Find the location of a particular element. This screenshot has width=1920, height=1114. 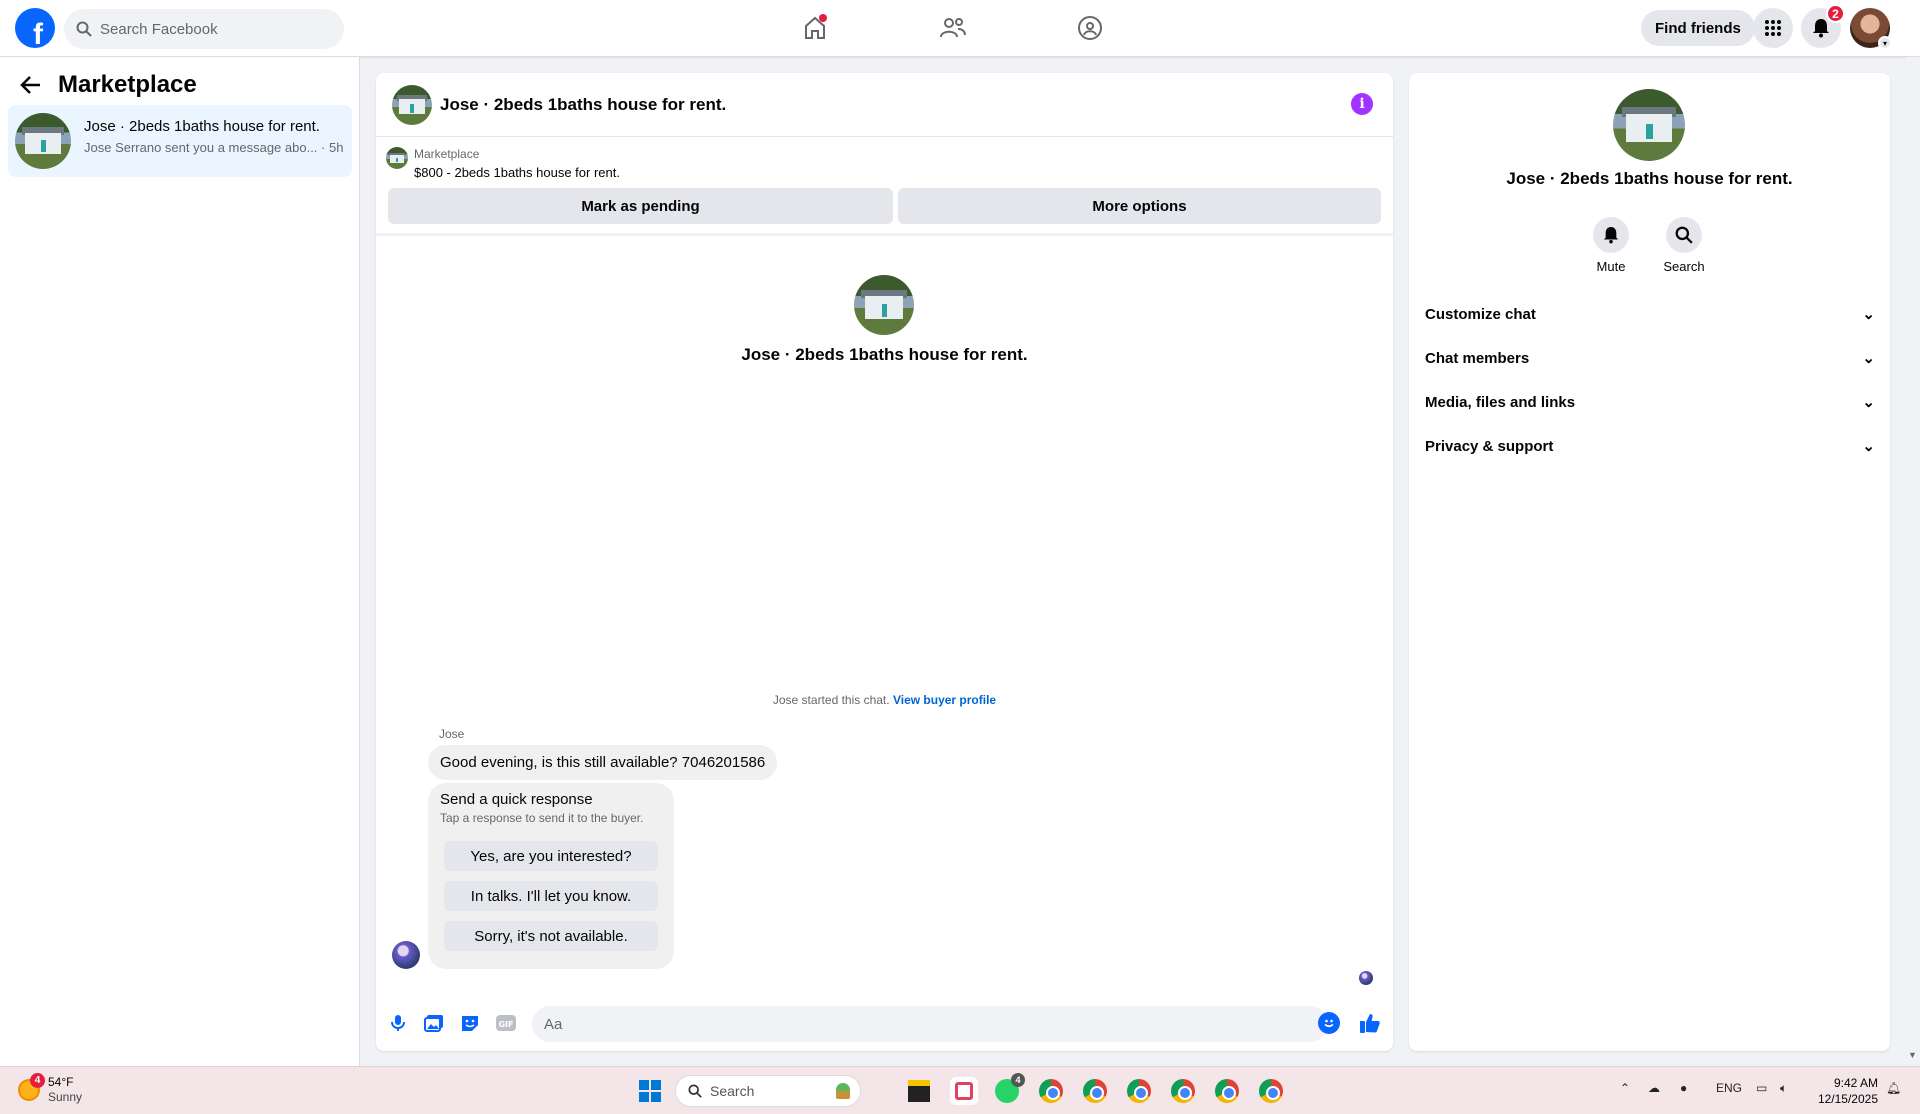

quick-response-option: In talks. I'll let you know. is located at coordinates (551, 896).